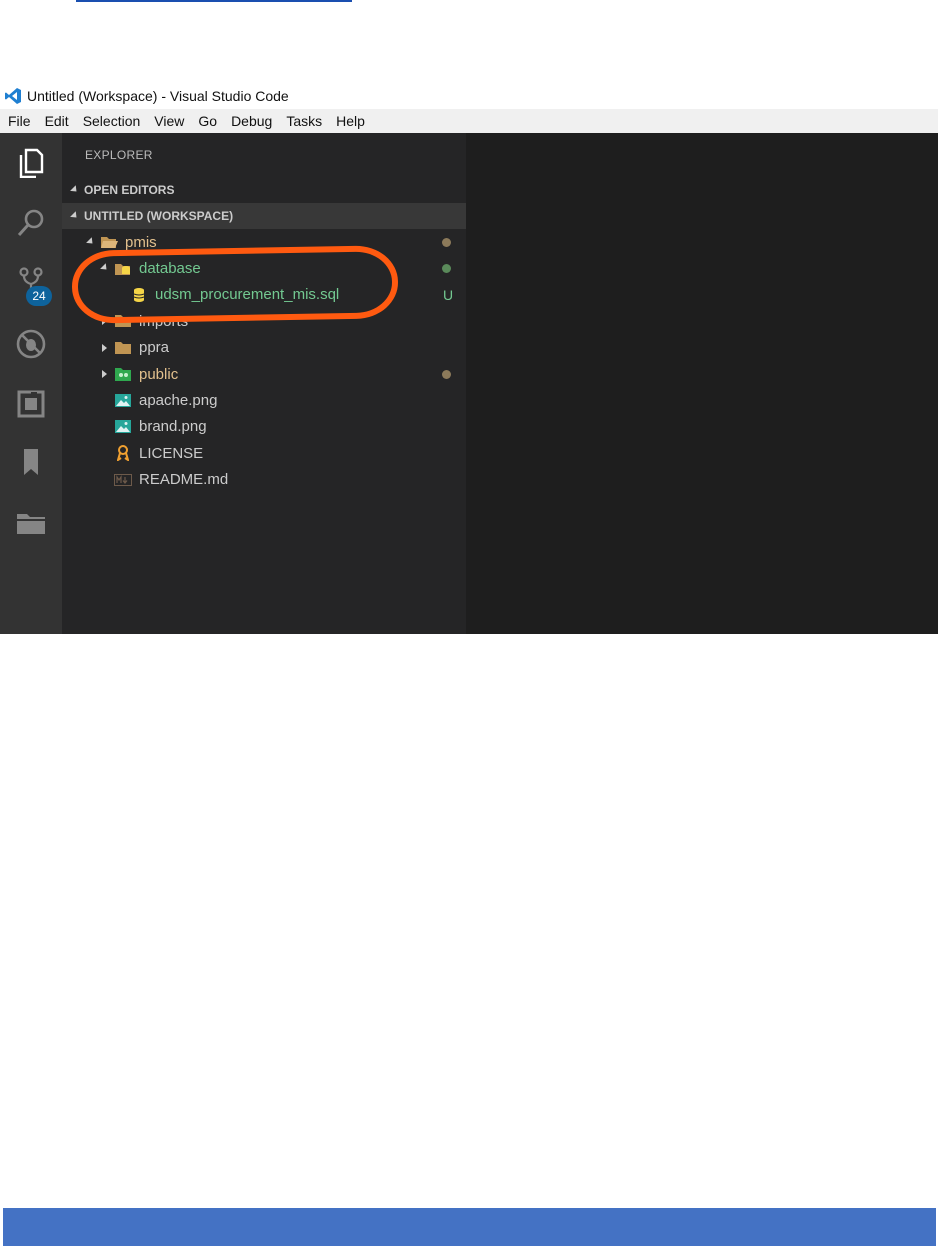 The height and width of the screenshot is (1246, 938). What do you see at coordinates (129, 190) in the screenshot?
I see `open-editors-label: OPEN EDITORS` at bounding box center [129, 190].